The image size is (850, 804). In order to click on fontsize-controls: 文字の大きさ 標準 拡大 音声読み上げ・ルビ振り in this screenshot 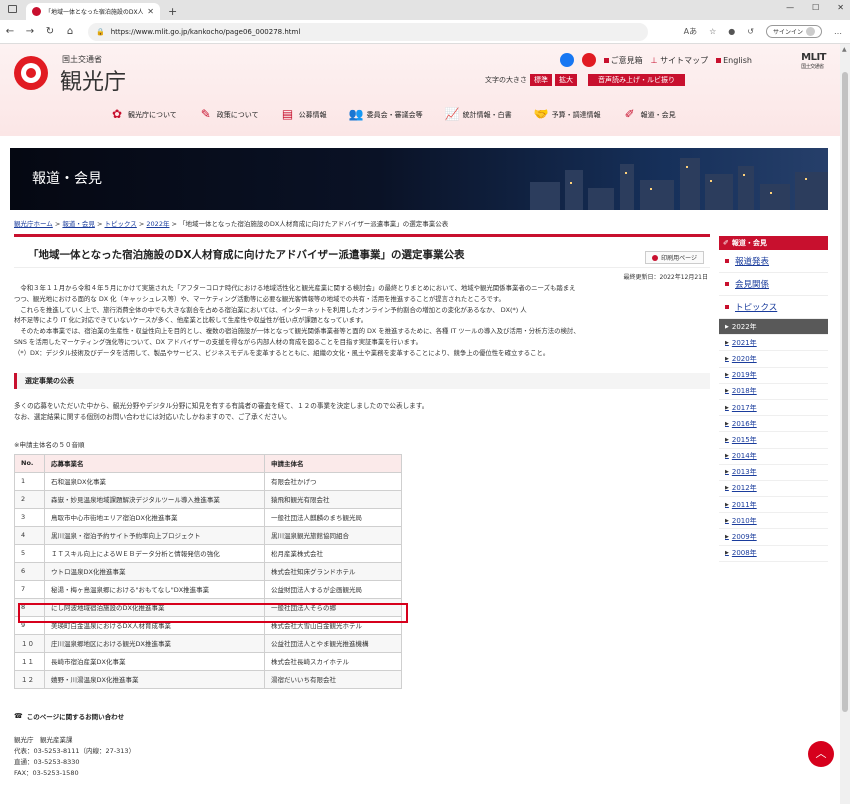, I will do `click(585, 80)`.